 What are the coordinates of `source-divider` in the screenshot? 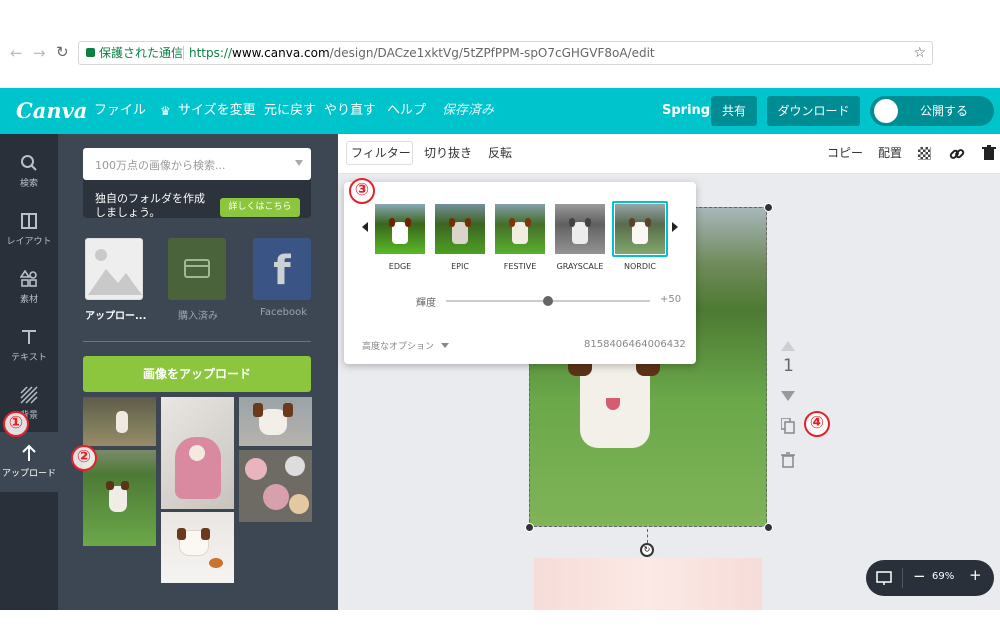 It's located at (197, 341).